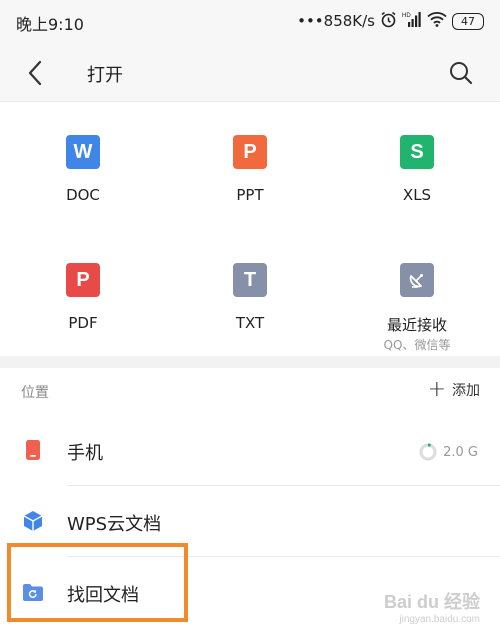 This screenshot has height=633, width=500. I want to click on xls-icon: S, so click(417, 152).